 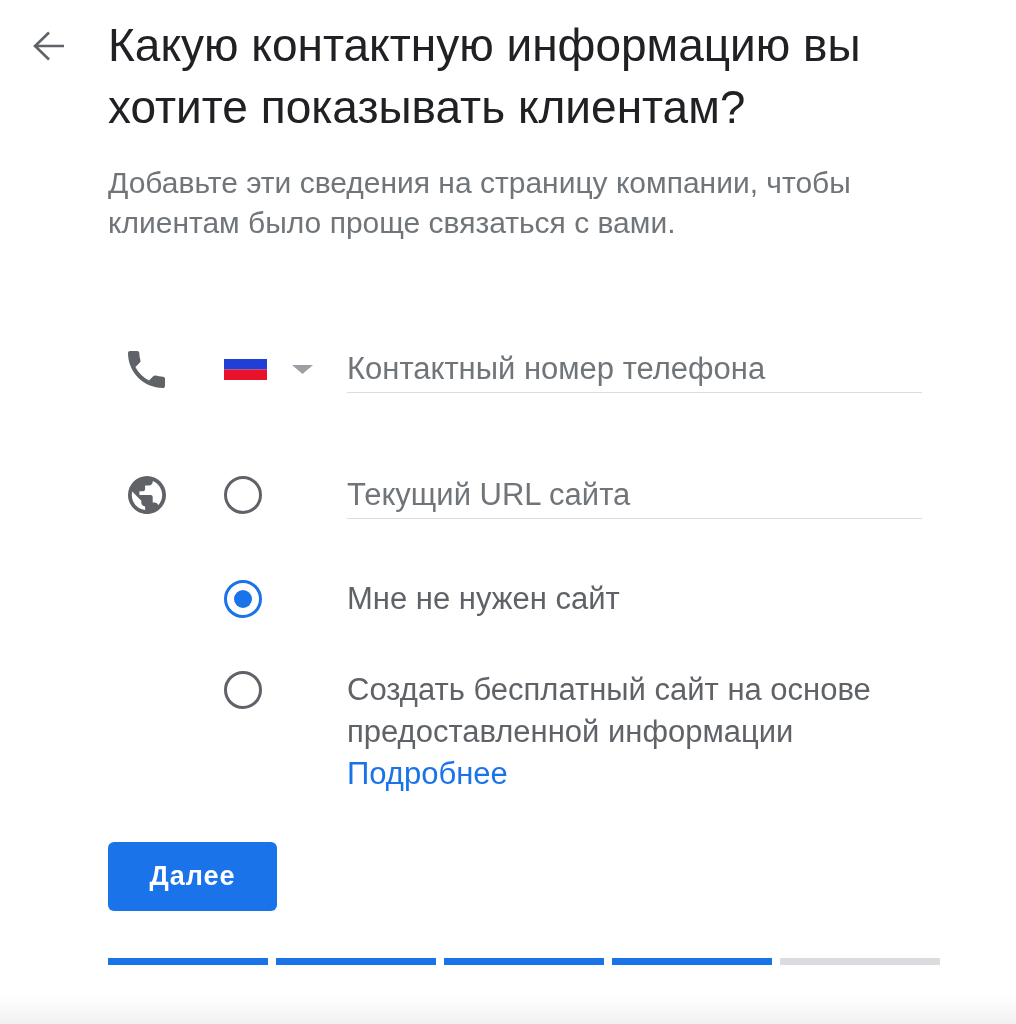 What do you see at coordinates (634, 495) in the screenshot?
I see `website-url-field: Текущий URL сайта` at bounding box center [634, 495].